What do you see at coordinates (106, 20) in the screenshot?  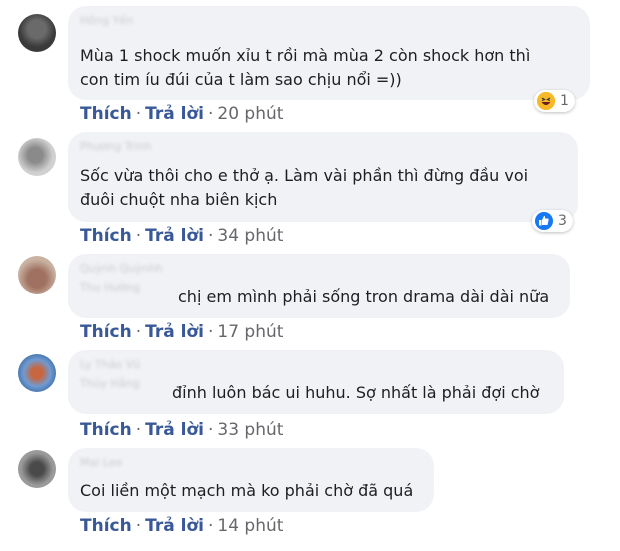 I see `comment-author: Hồng Yến` at bounding box center [106, 20].